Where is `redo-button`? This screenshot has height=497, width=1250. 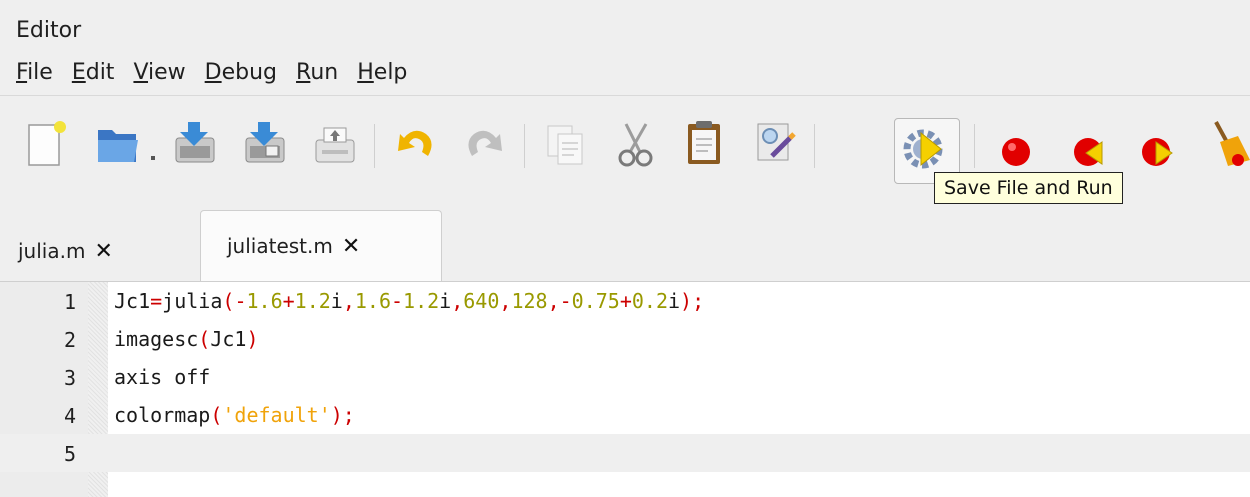
redo-button is located at coordinates (485, 149).